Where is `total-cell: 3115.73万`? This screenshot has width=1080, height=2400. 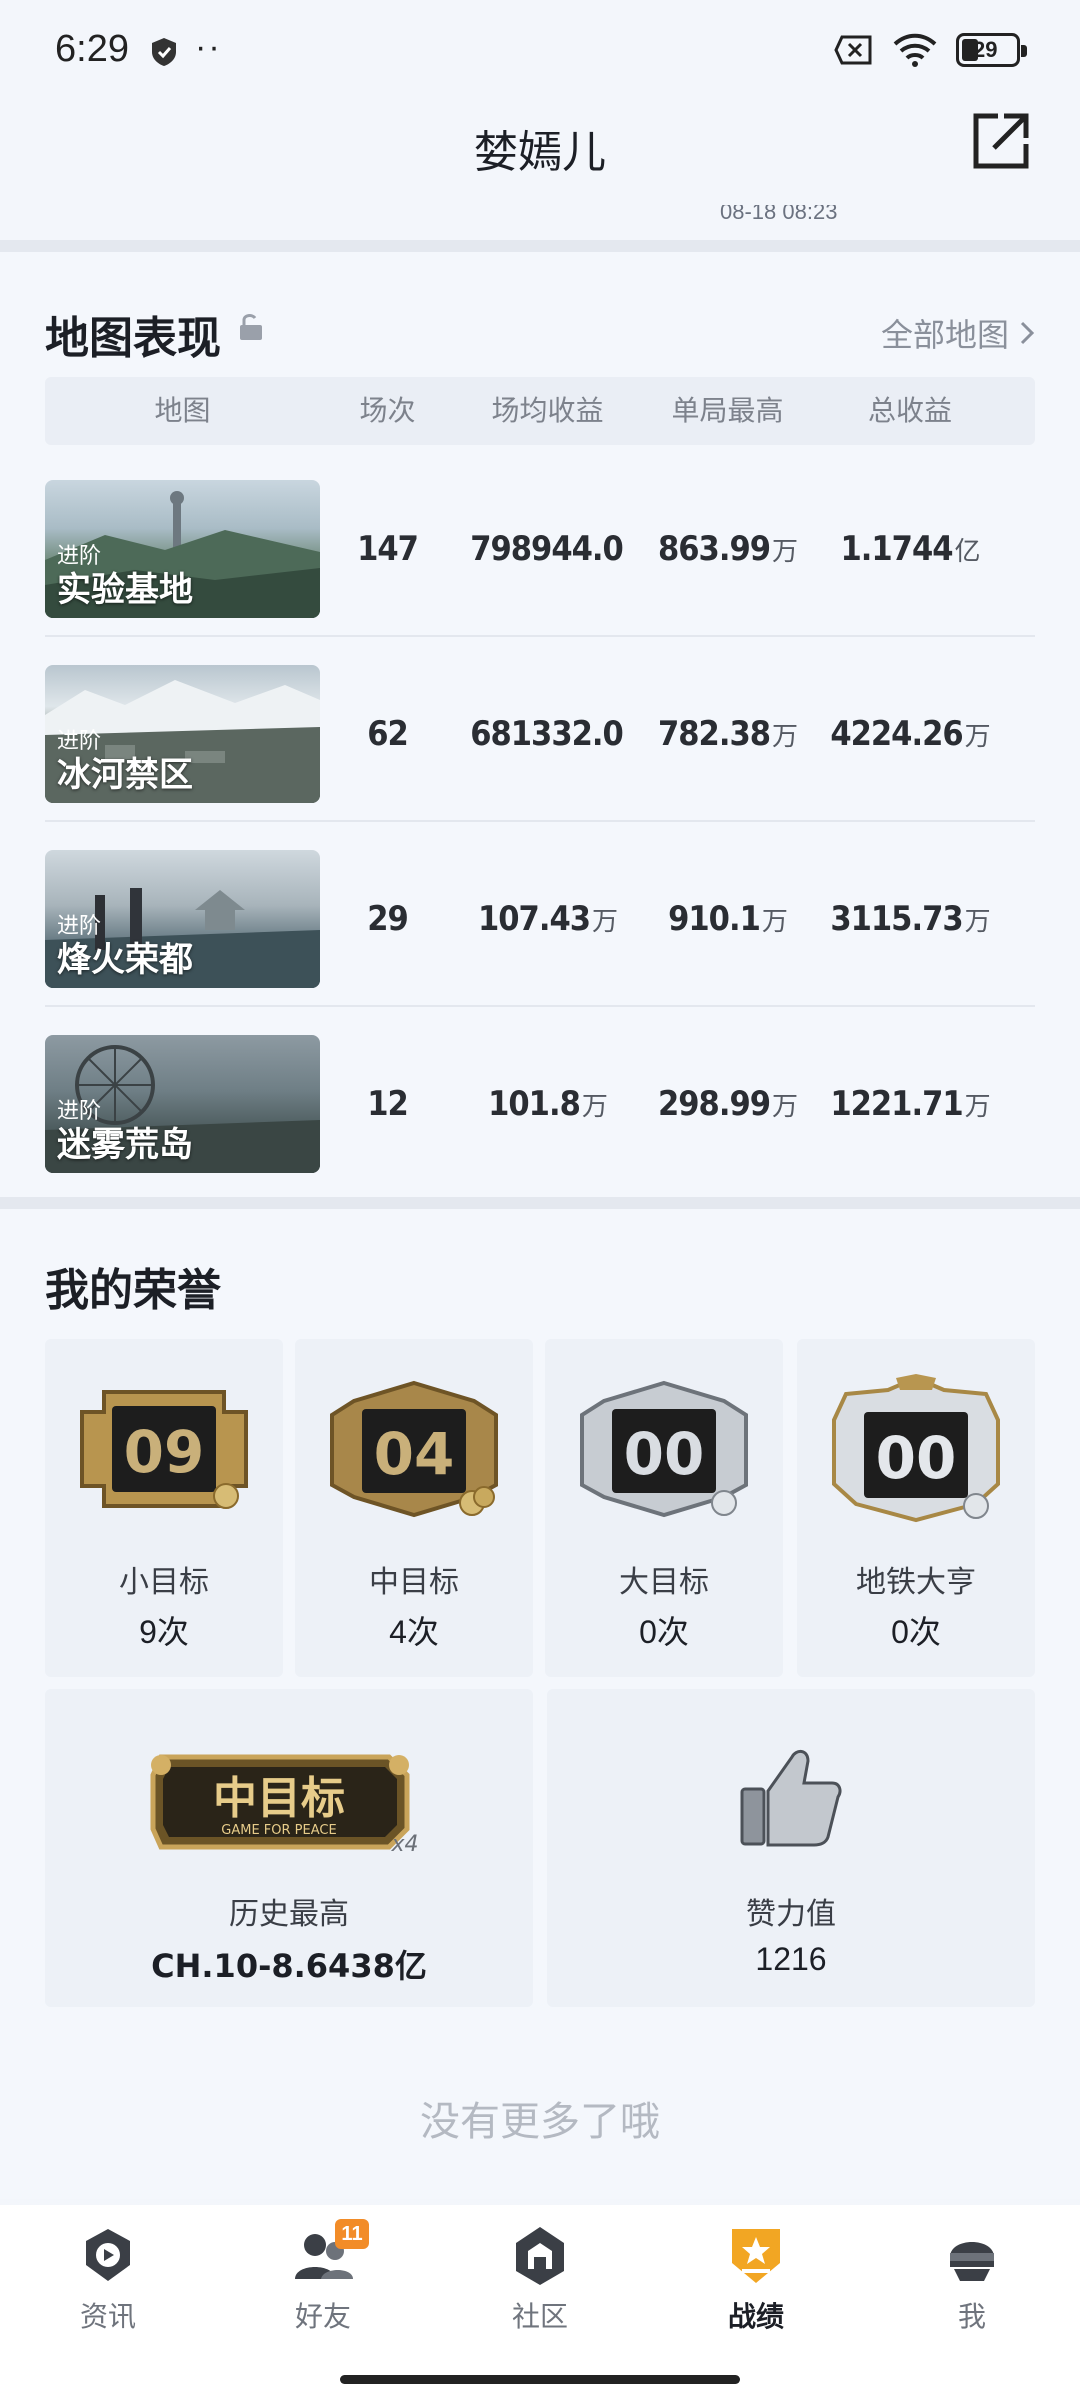 total-cell: 3115.73万 is located at coordinates (910, 919).